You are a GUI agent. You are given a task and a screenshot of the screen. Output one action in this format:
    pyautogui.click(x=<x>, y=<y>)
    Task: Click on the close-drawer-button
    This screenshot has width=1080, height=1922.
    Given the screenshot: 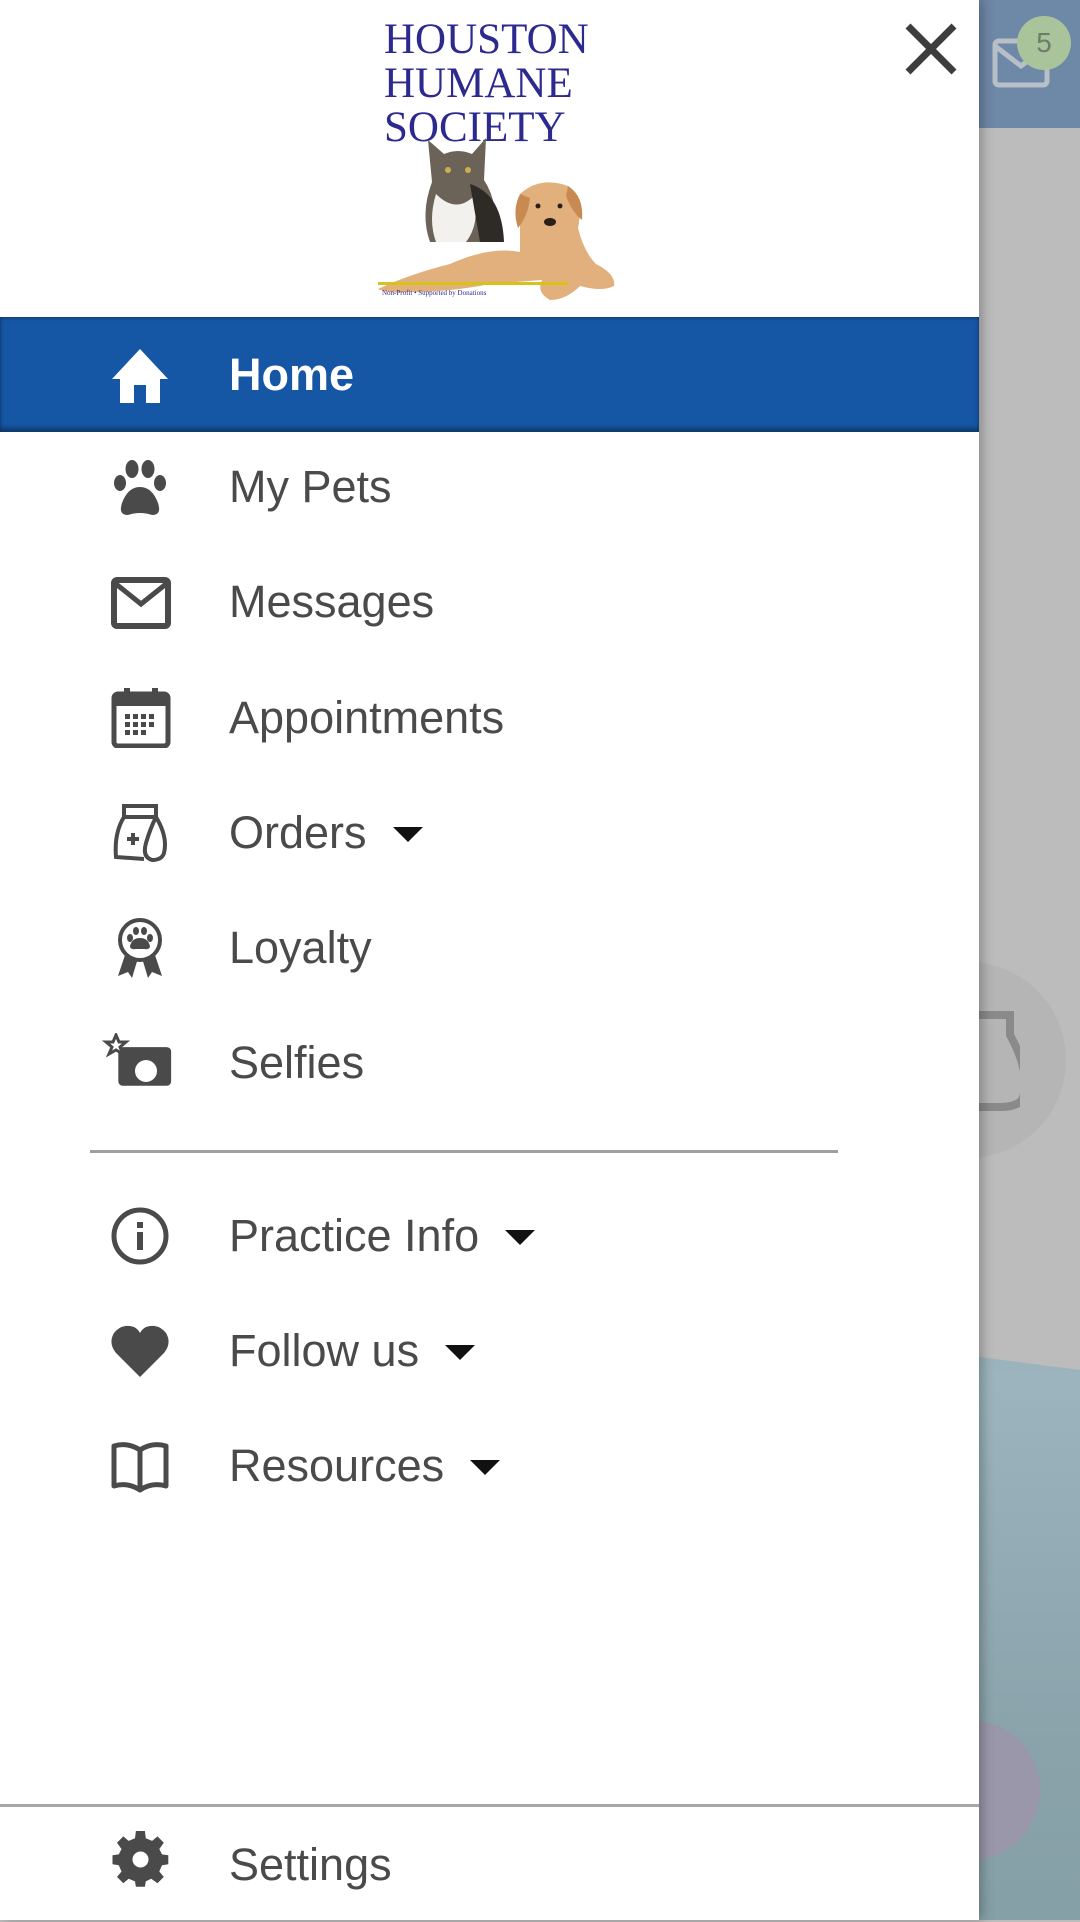 What is the action you would take?
    pyautogui.click(x=931, y=49)
    